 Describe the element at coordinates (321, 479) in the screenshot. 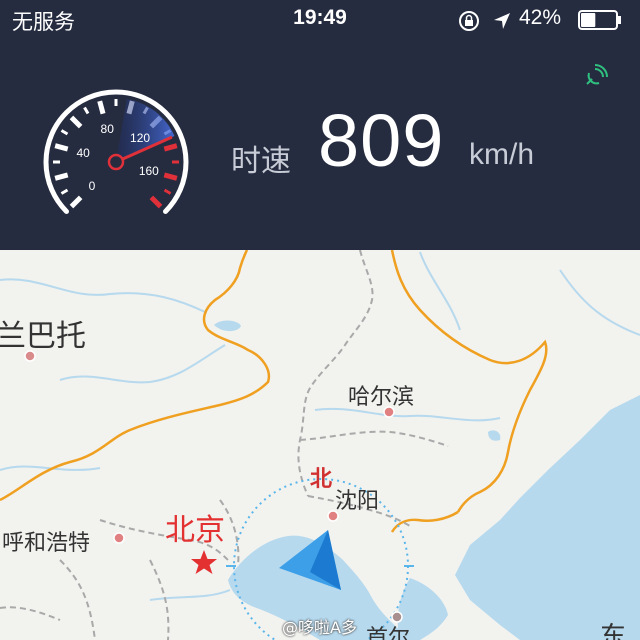

I see `compass-north-label: 北` at that location.